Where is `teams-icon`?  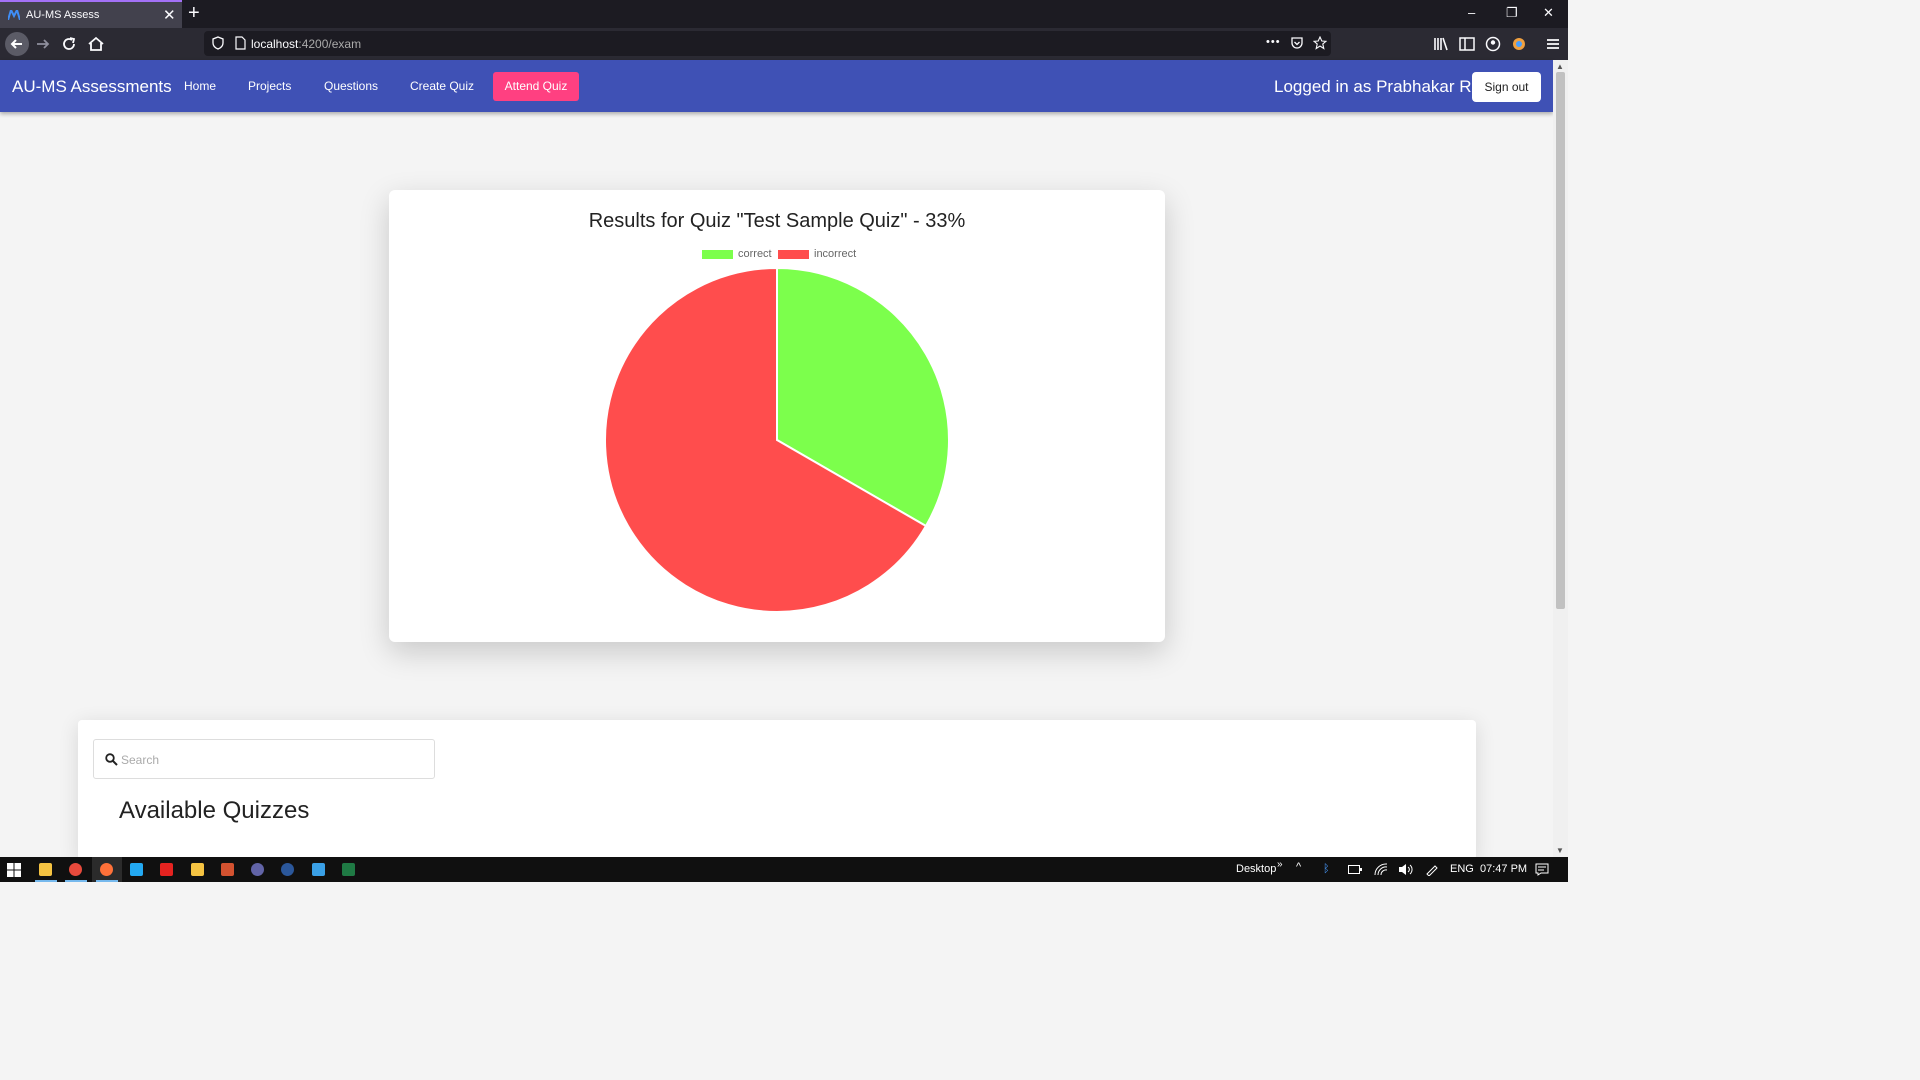 teams-icon is located at coordinates (258, 869).